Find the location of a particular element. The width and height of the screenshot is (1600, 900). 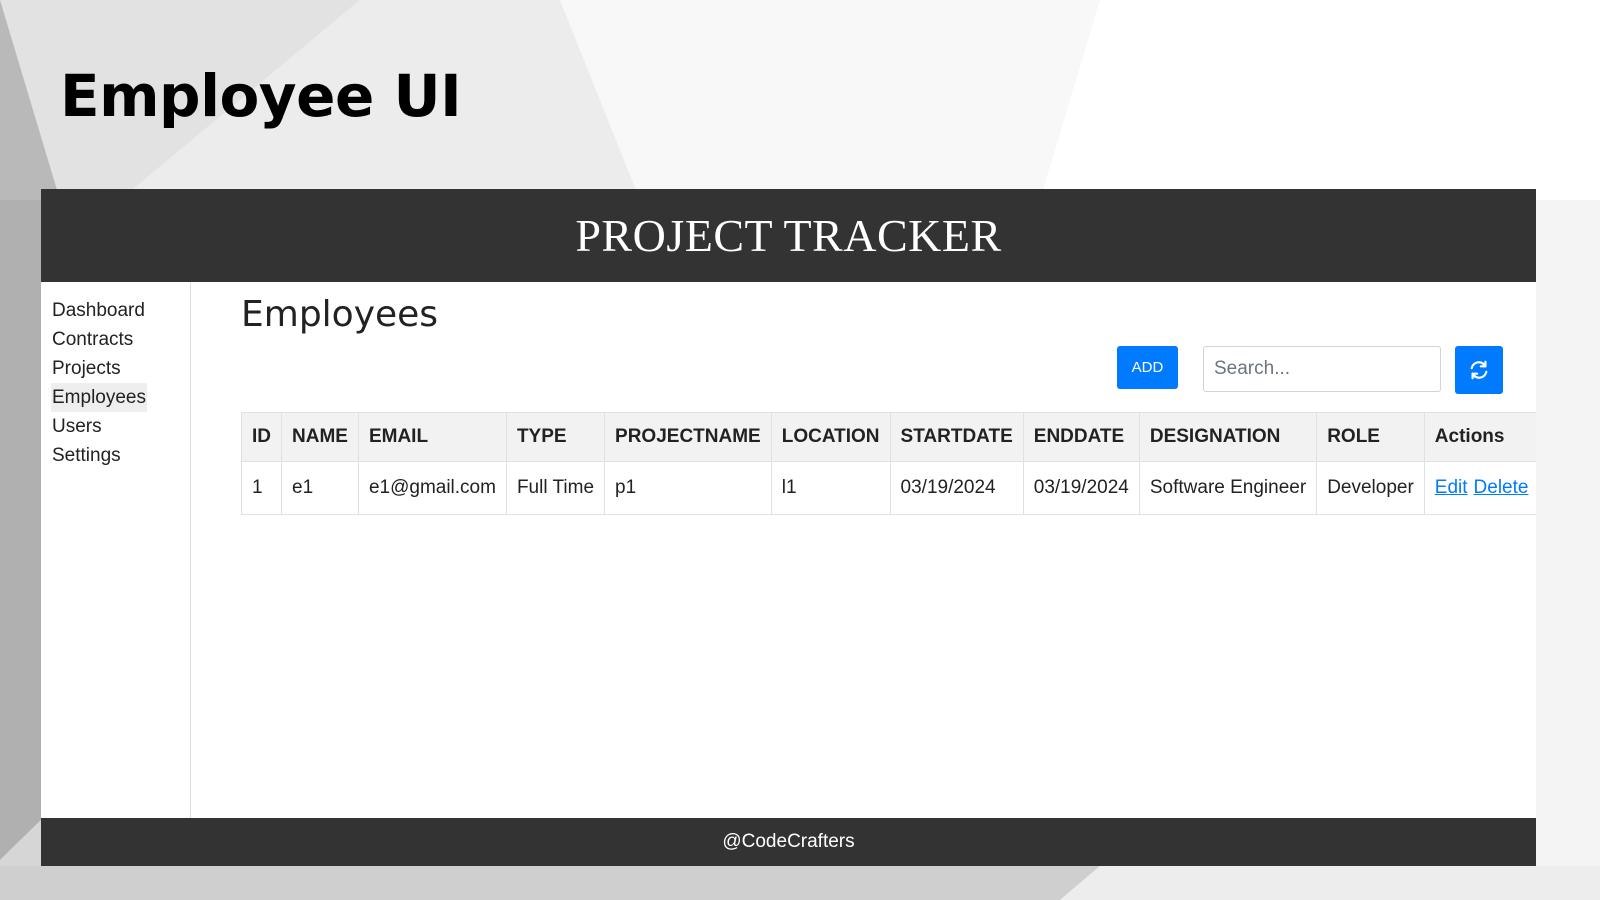

column-header-designation: DESIGNATION is located at coordinates (1228, 437).